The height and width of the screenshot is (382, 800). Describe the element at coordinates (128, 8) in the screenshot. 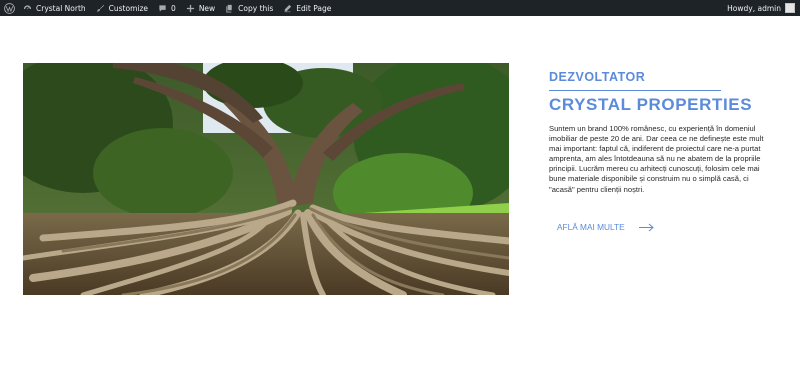

I see `customize-label: Customize` at that location.